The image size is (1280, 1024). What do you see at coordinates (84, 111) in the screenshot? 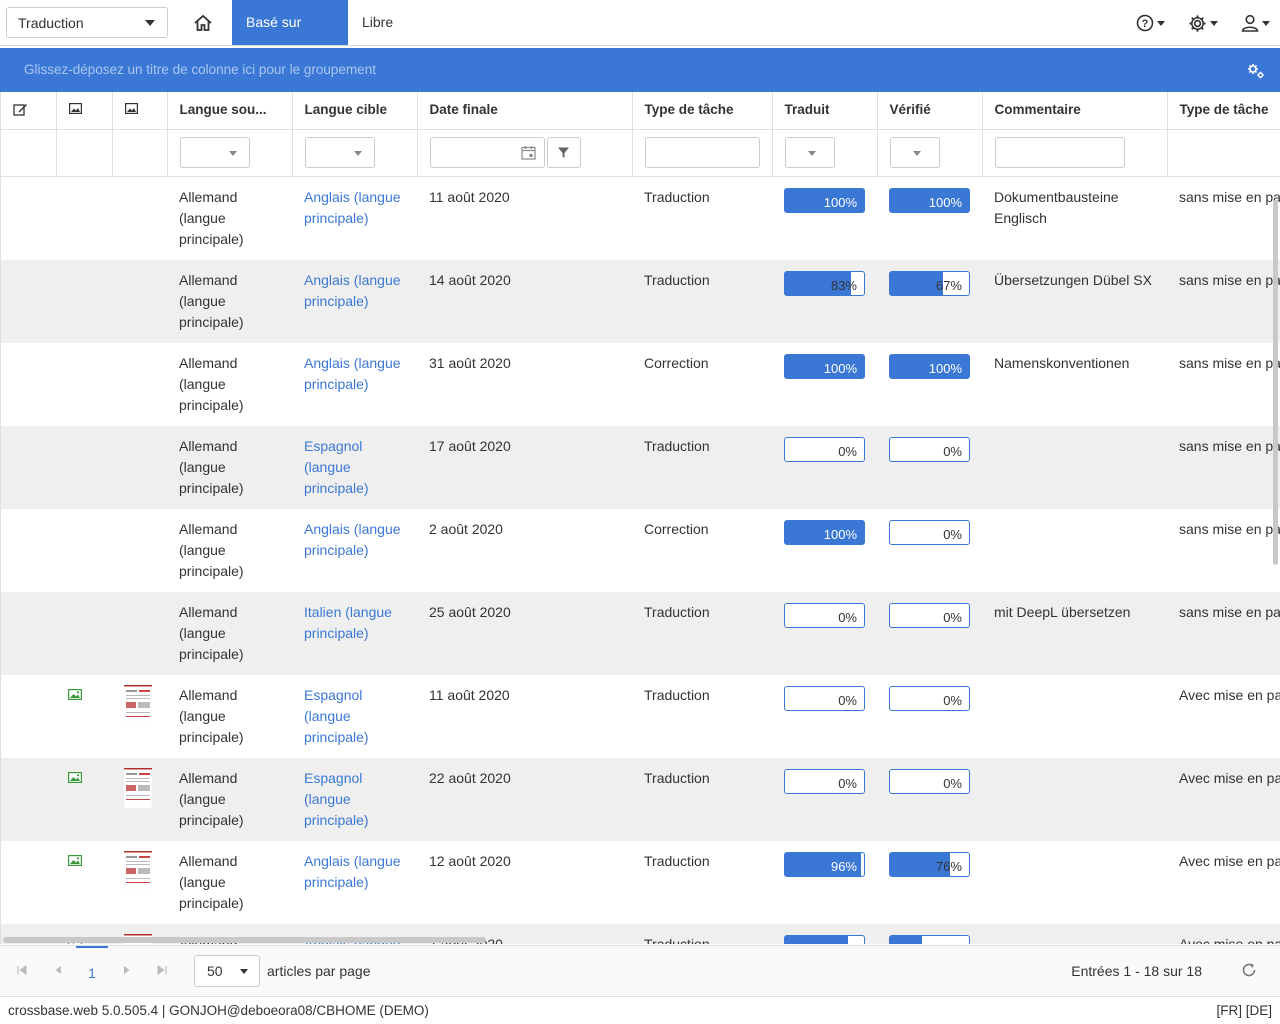
I see `image-column-header` at bounding box center [84, 111].